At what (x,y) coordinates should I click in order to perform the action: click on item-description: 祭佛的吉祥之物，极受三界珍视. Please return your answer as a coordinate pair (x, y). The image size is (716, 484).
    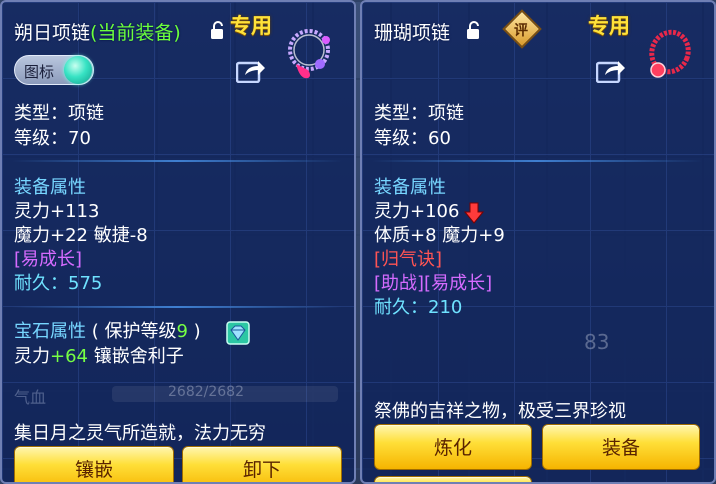
    Looking at the image, I should click on (500, 411).